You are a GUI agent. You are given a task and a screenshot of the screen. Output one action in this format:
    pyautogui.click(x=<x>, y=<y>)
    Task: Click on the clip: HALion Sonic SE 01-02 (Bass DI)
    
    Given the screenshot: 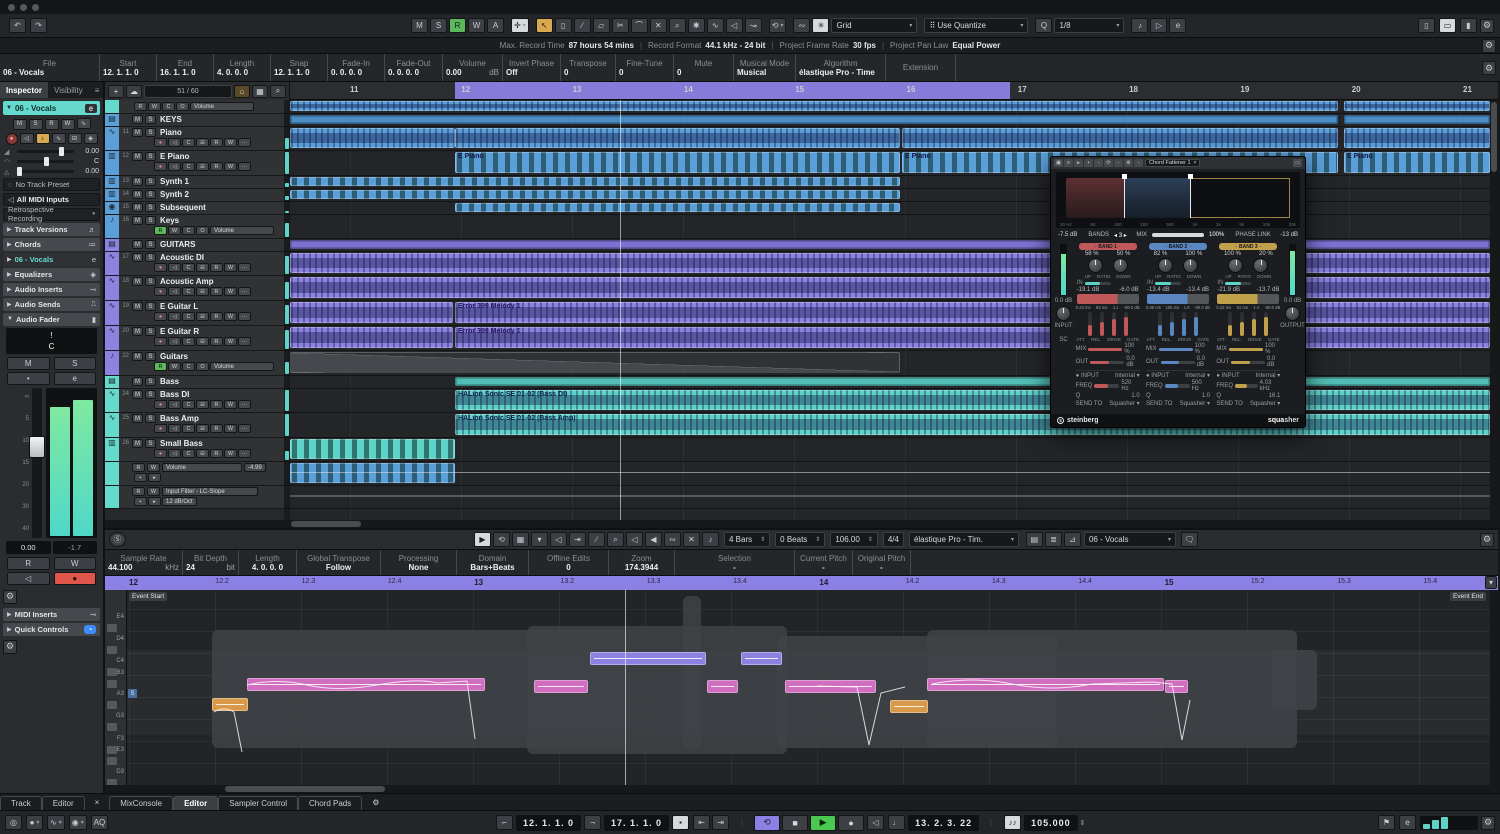 What is the action you would take?
    pyautogui.click(x=972, y=400)
    